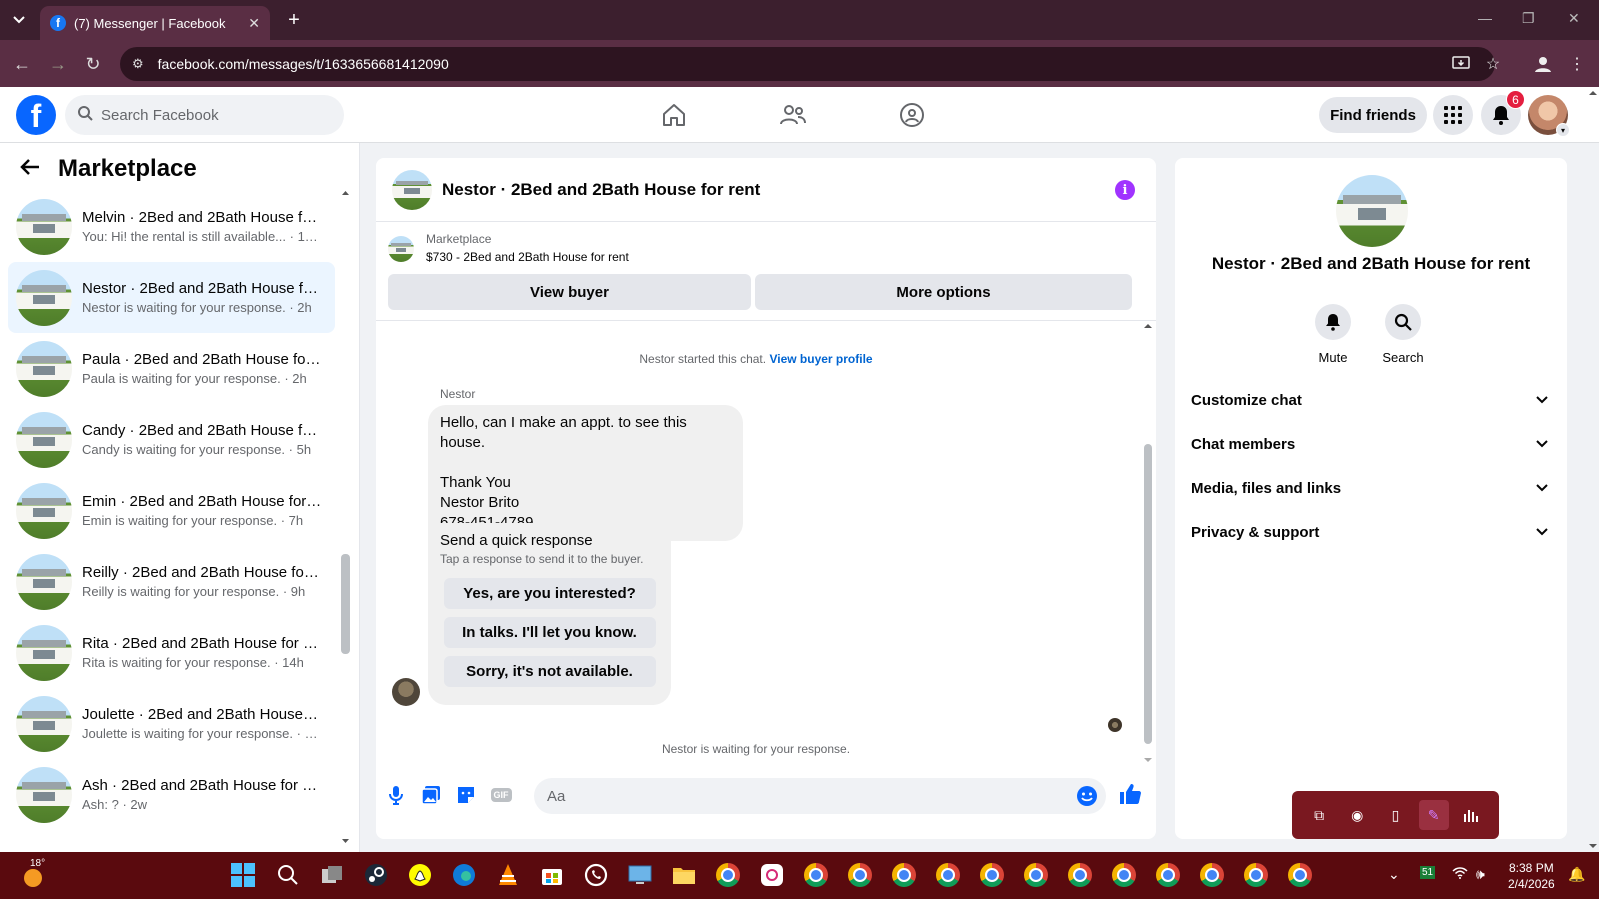 Image resolution: width=1599 pixels, height=899 pixels. Describe the element at coordinates (1371, 444) in the screenshot. I see `chat-members-section: Chat members` at that location.